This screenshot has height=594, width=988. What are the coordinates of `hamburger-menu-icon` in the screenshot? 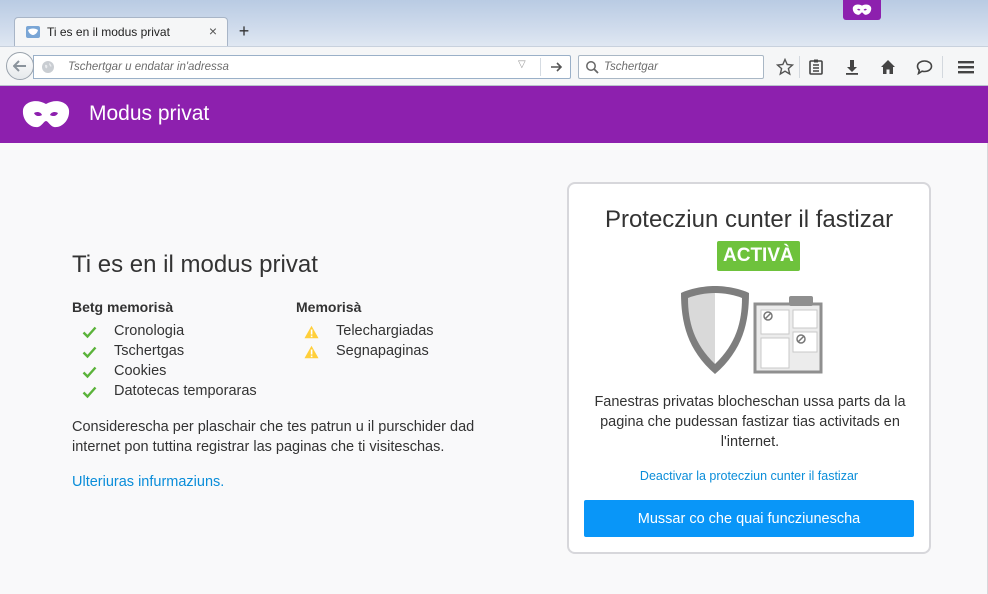 It's located at (966, 67).